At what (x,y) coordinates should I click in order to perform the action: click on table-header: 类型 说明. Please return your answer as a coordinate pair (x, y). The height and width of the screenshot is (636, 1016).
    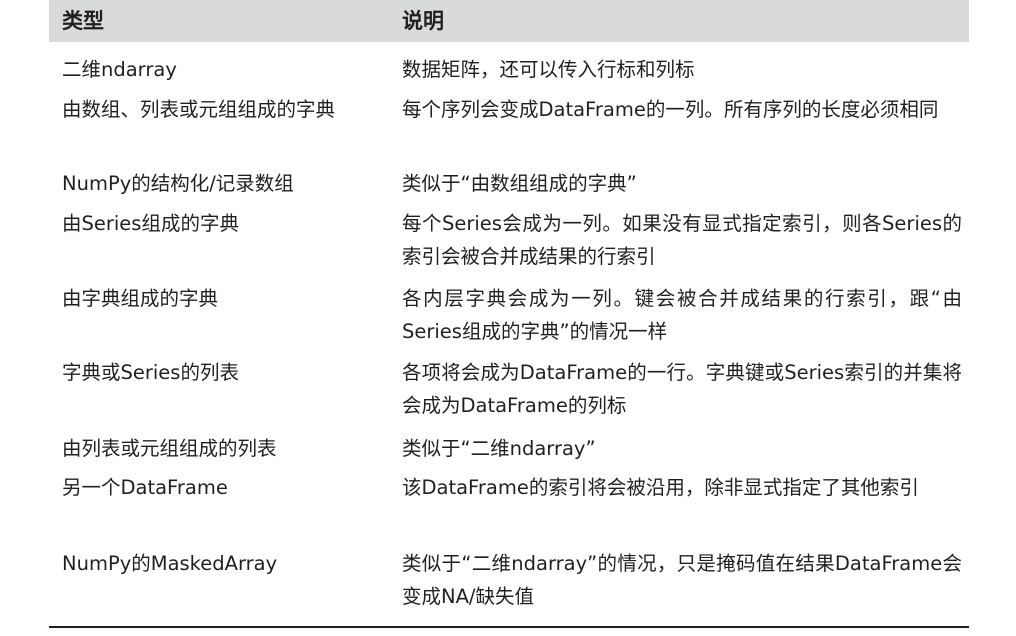
    Looking at the image, I should click on (509, 21).